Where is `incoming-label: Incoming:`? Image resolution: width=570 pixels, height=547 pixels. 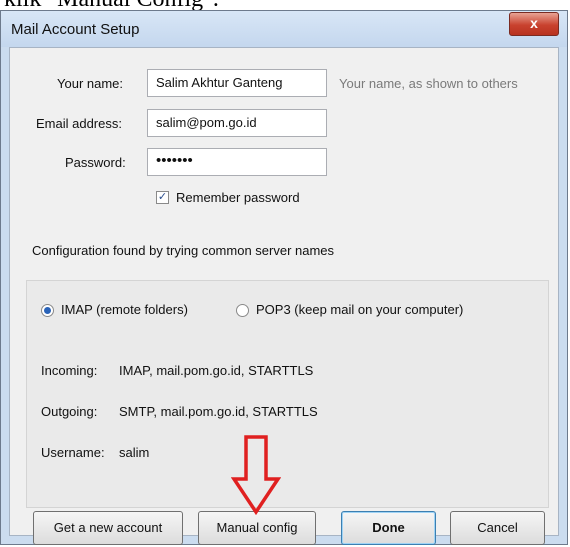 incoming-label: Incoming: is located at coordinates (69, 370).